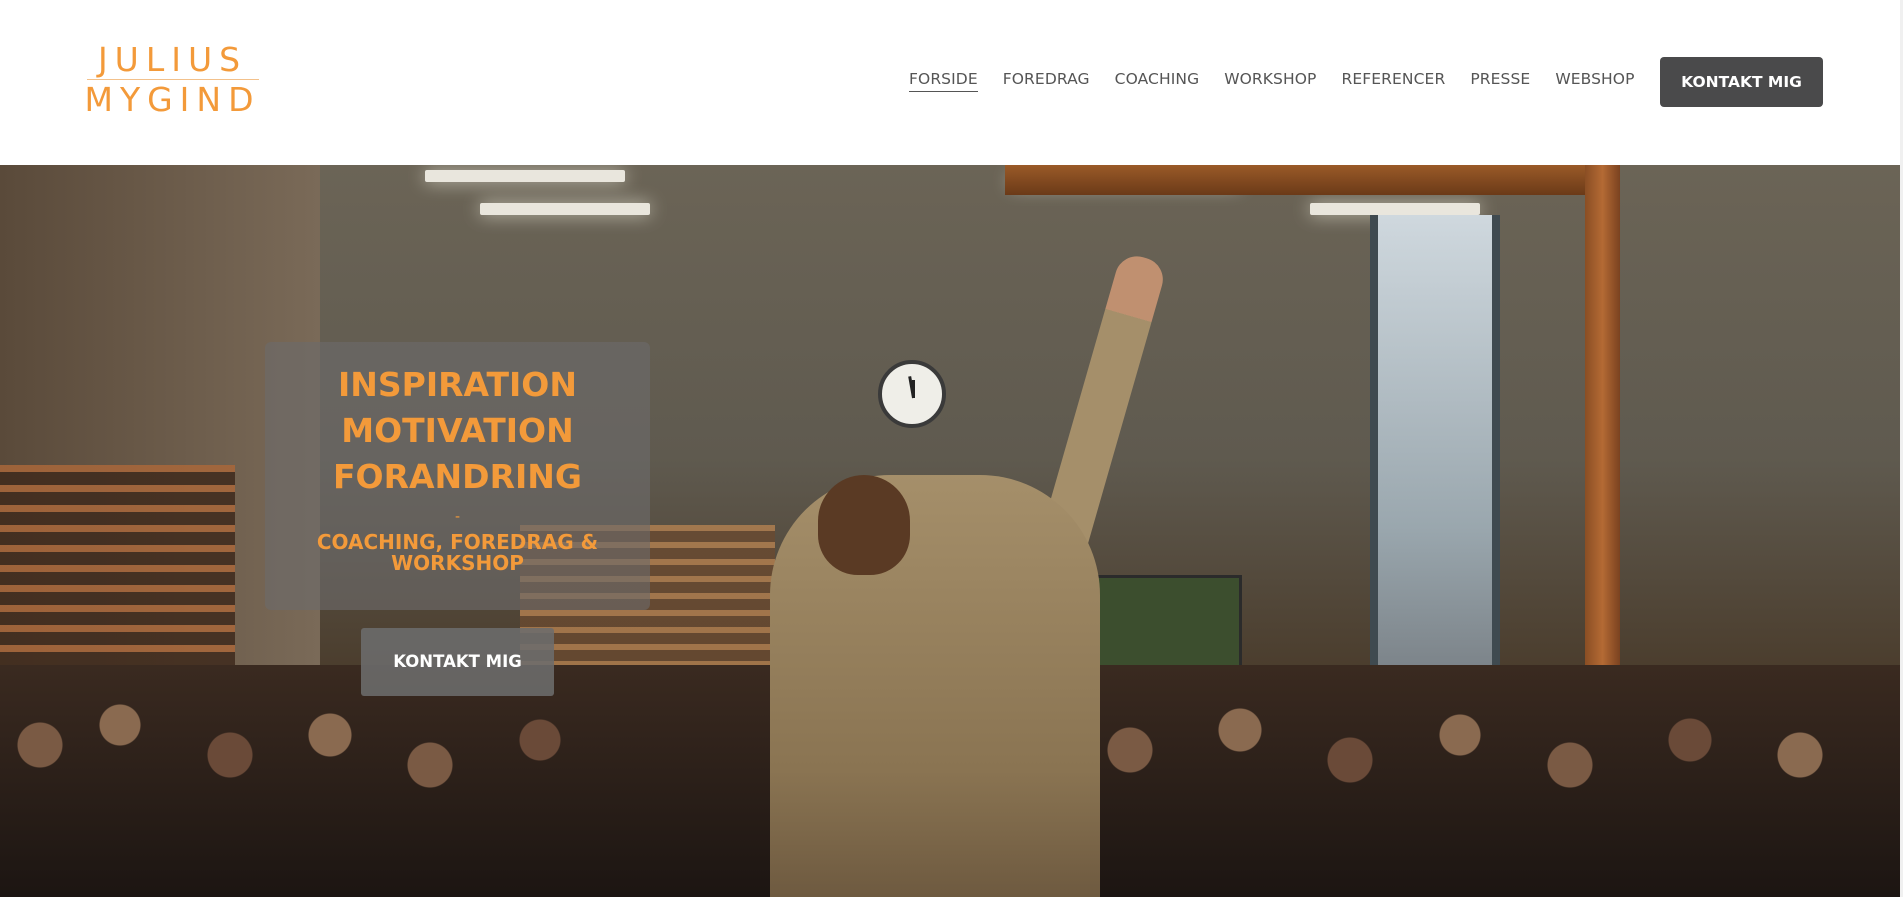  I want to click on hero-bg-speaker-head, so click(864, 525).